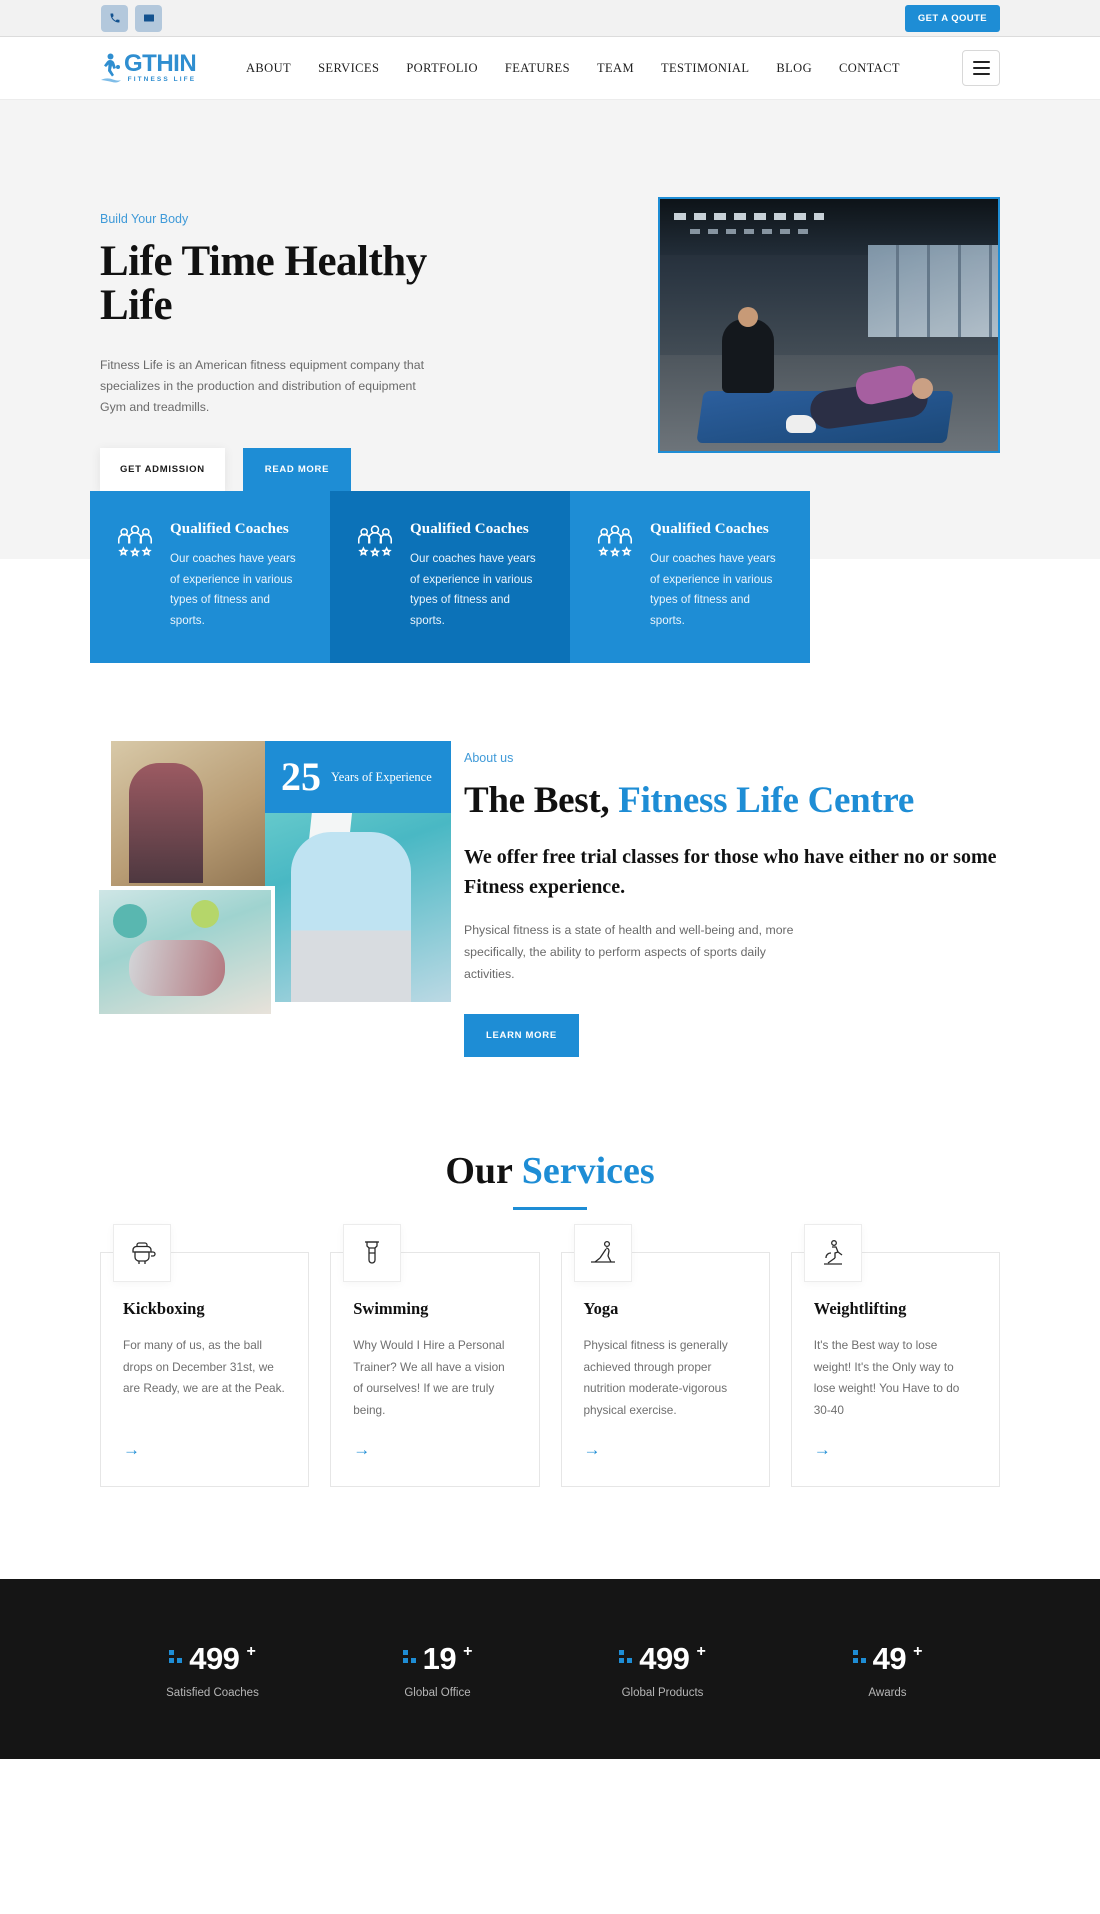 Image resolution: width=1100 pixels, height=1914 pixels. Describe the element at coordinates (263, 284) in the screenshot. I see `page-title: Life Time Healthy Life` at that location.